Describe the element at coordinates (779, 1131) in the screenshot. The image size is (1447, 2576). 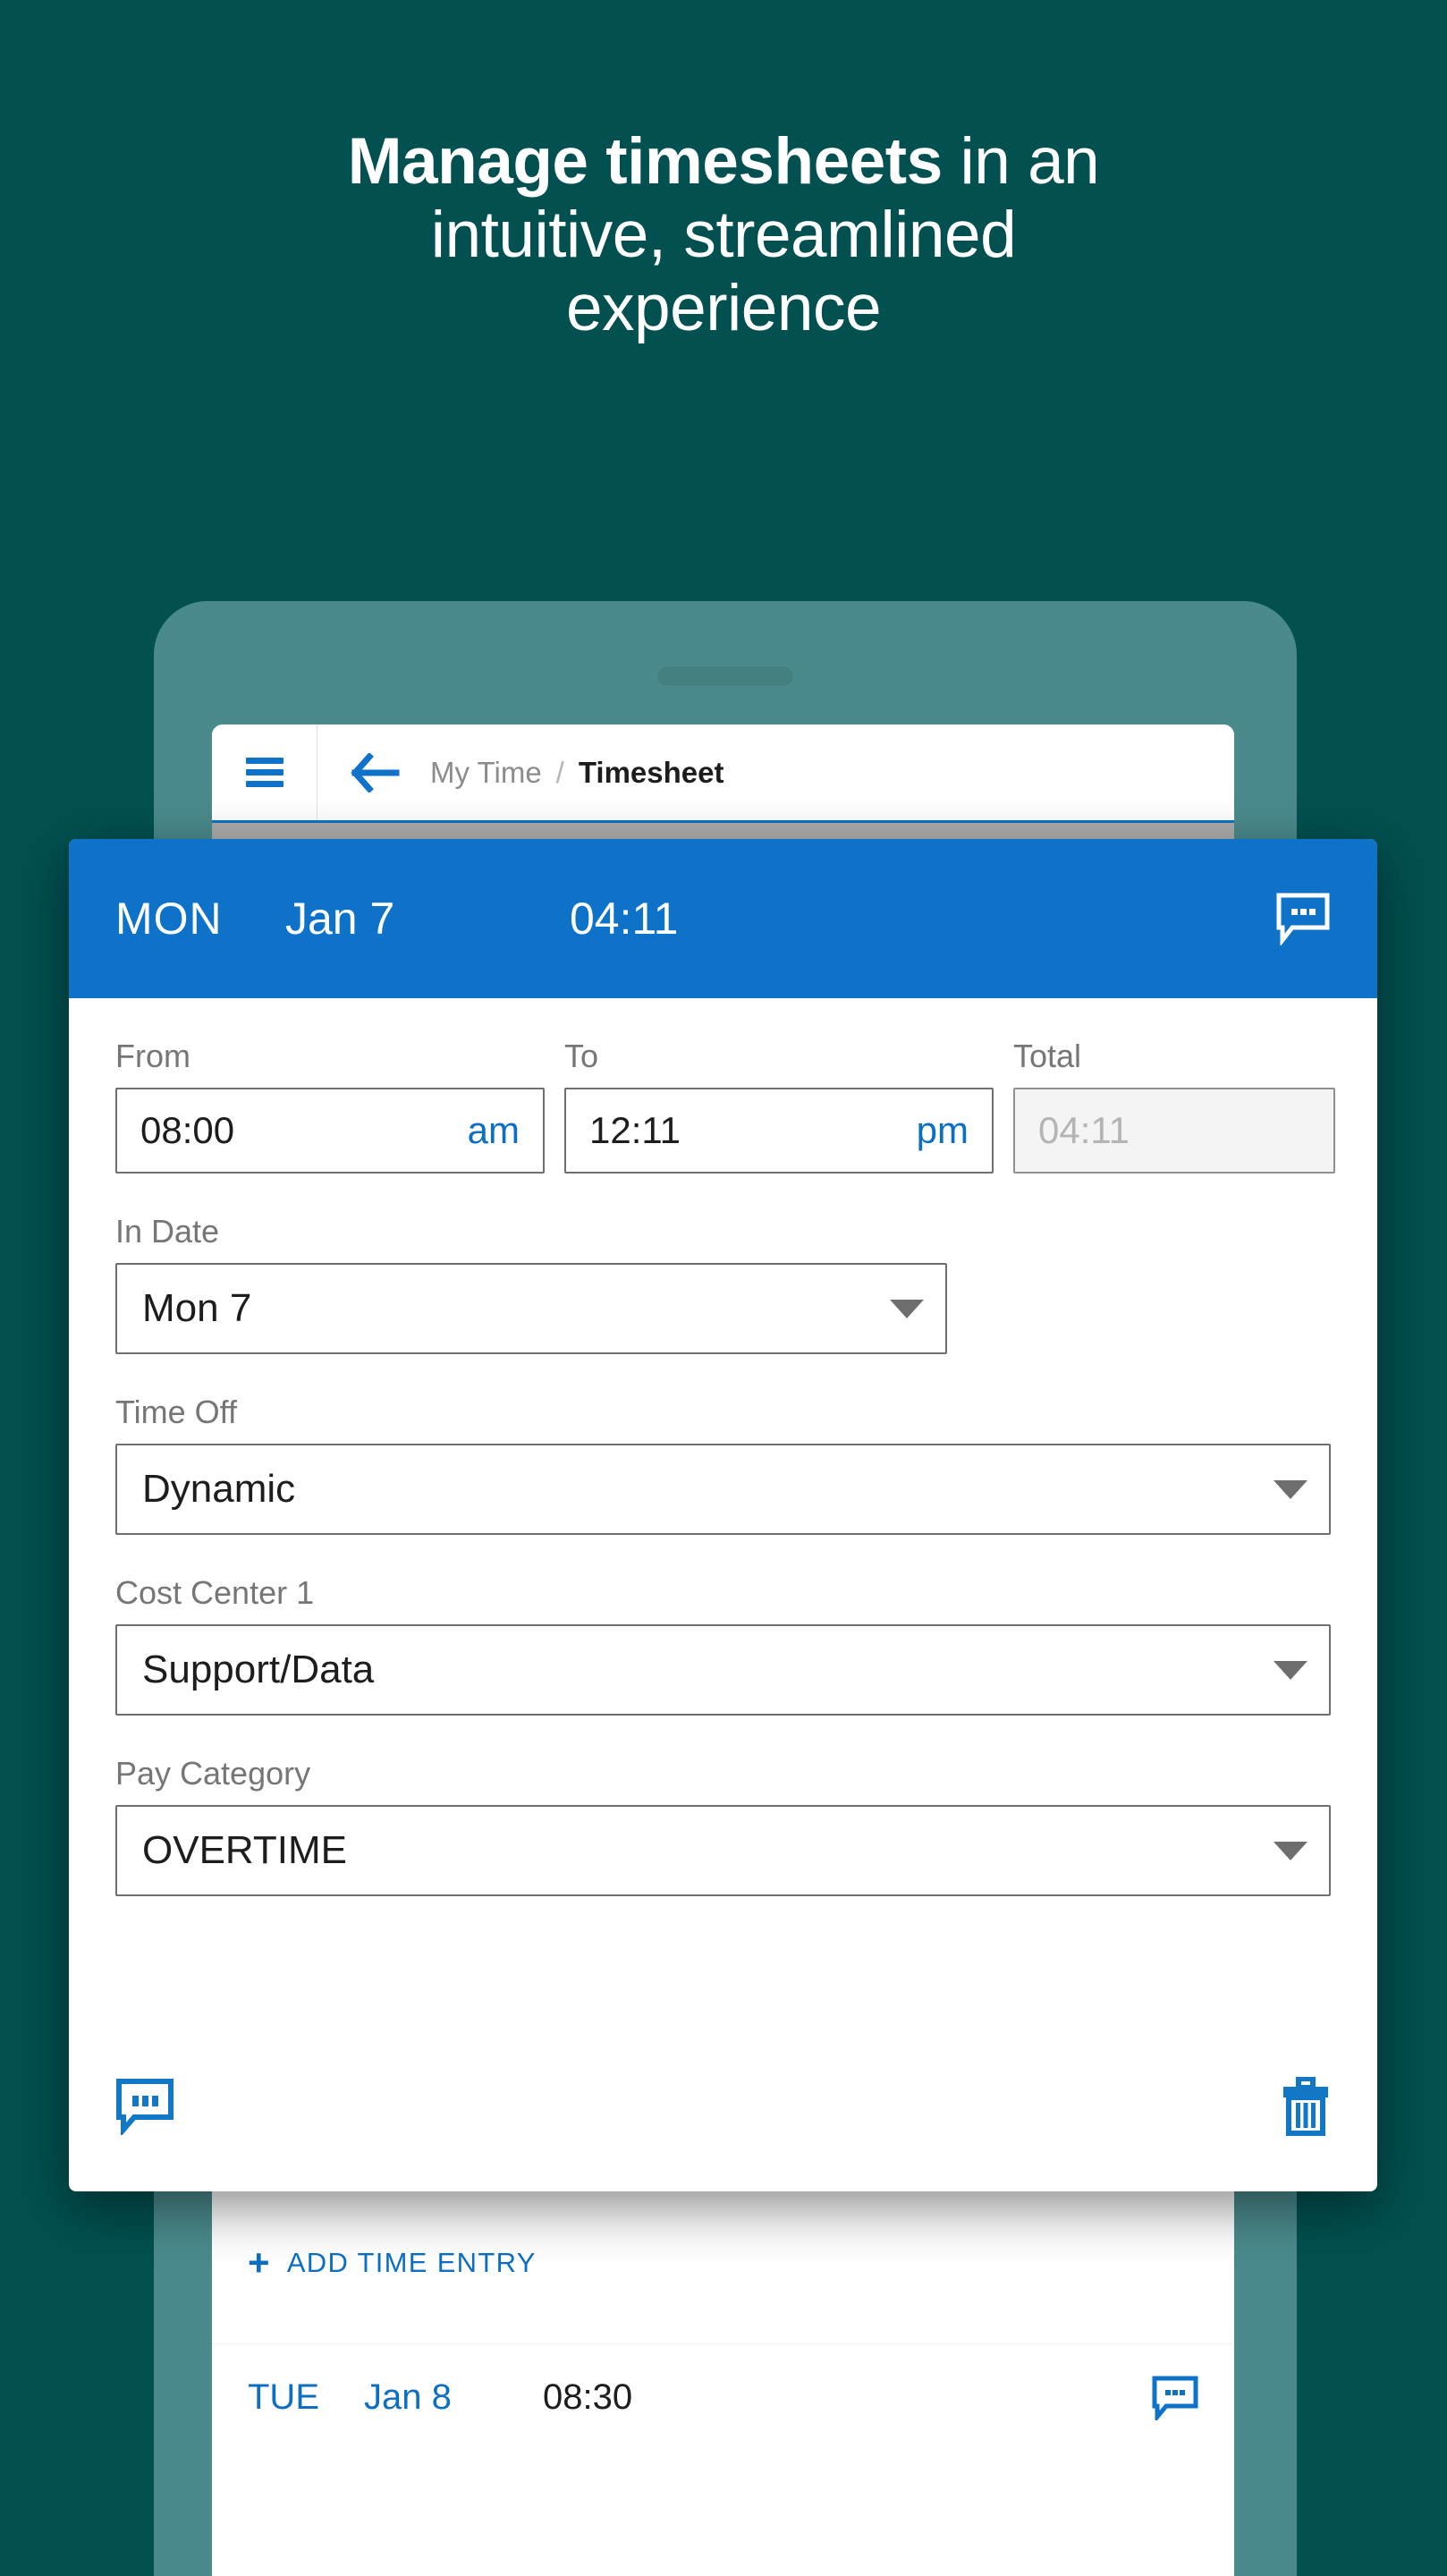
I see `to-input: 12:11 pm` at that location.